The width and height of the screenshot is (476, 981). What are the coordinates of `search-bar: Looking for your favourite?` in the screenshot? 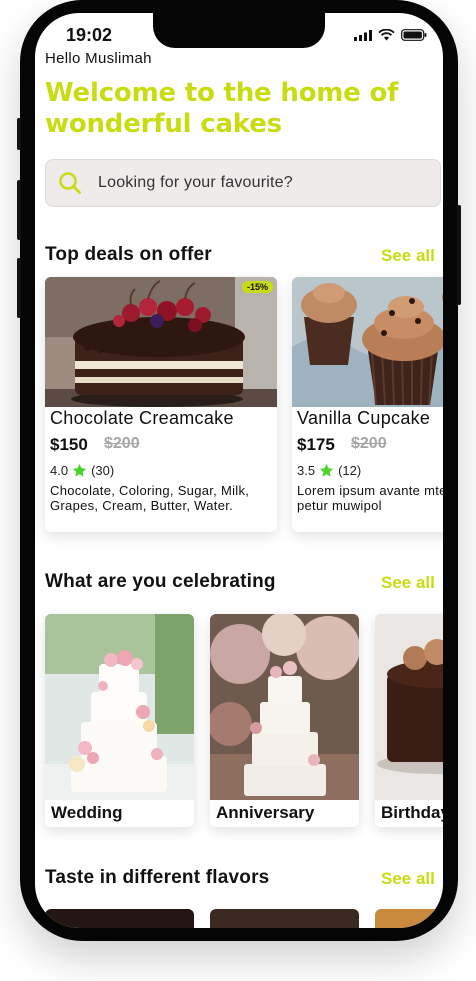 It's located at (243, 183).